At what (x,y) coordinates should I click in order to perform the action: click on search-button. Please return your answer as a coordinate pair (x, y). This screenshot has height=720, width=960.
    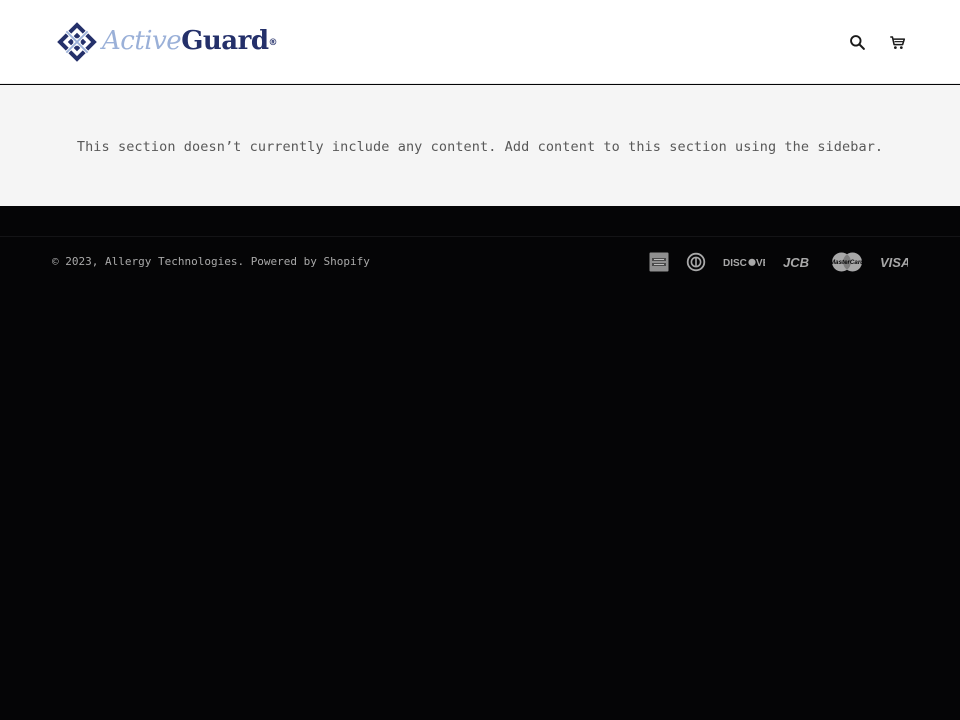
    Looking at the image, I should click on (857, 42).